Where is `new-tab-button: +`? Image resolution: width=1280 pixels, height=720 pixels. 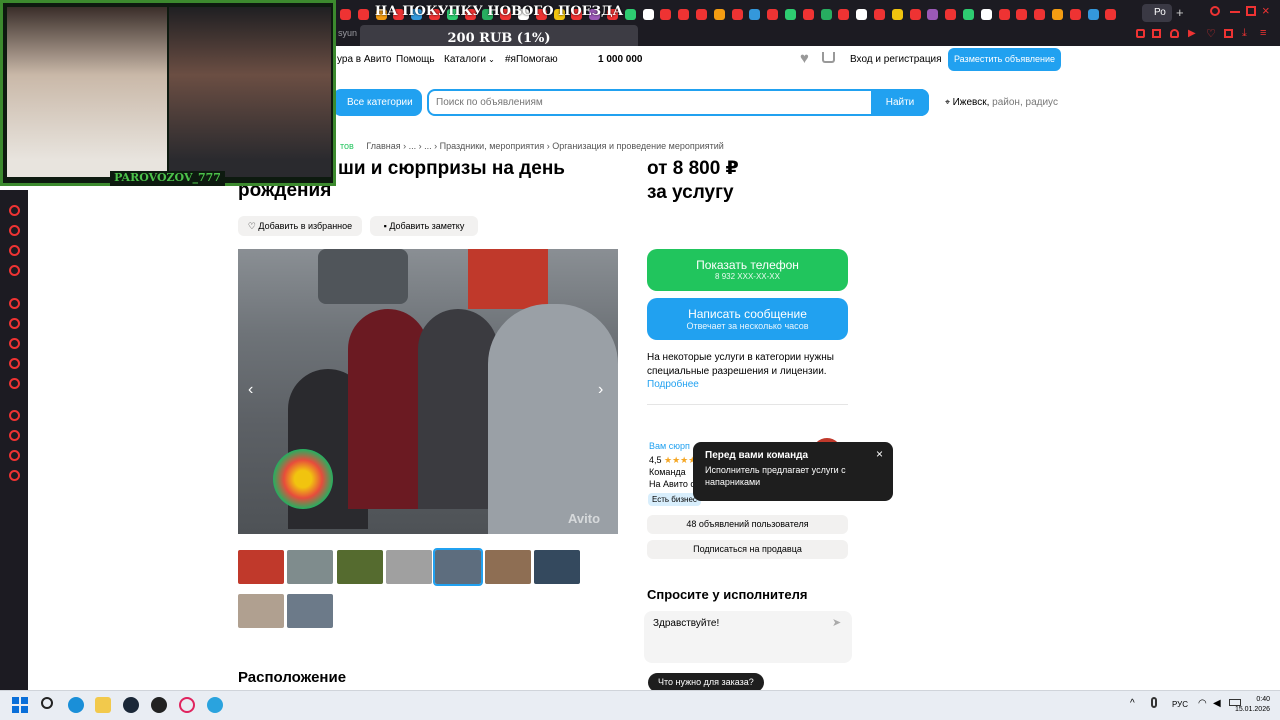
new-tab-button: + is located at coordinates (1180, 12).